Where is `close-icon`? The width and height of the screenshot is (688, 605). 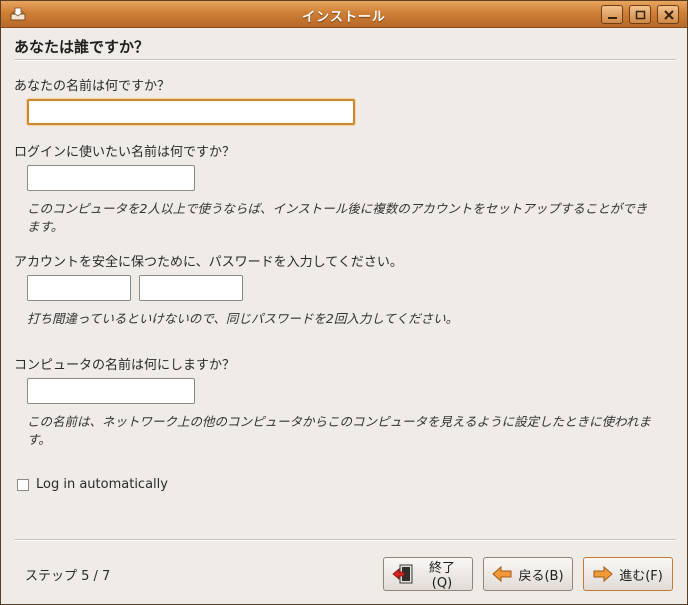 close-icon is located at coordinates (669, 15).